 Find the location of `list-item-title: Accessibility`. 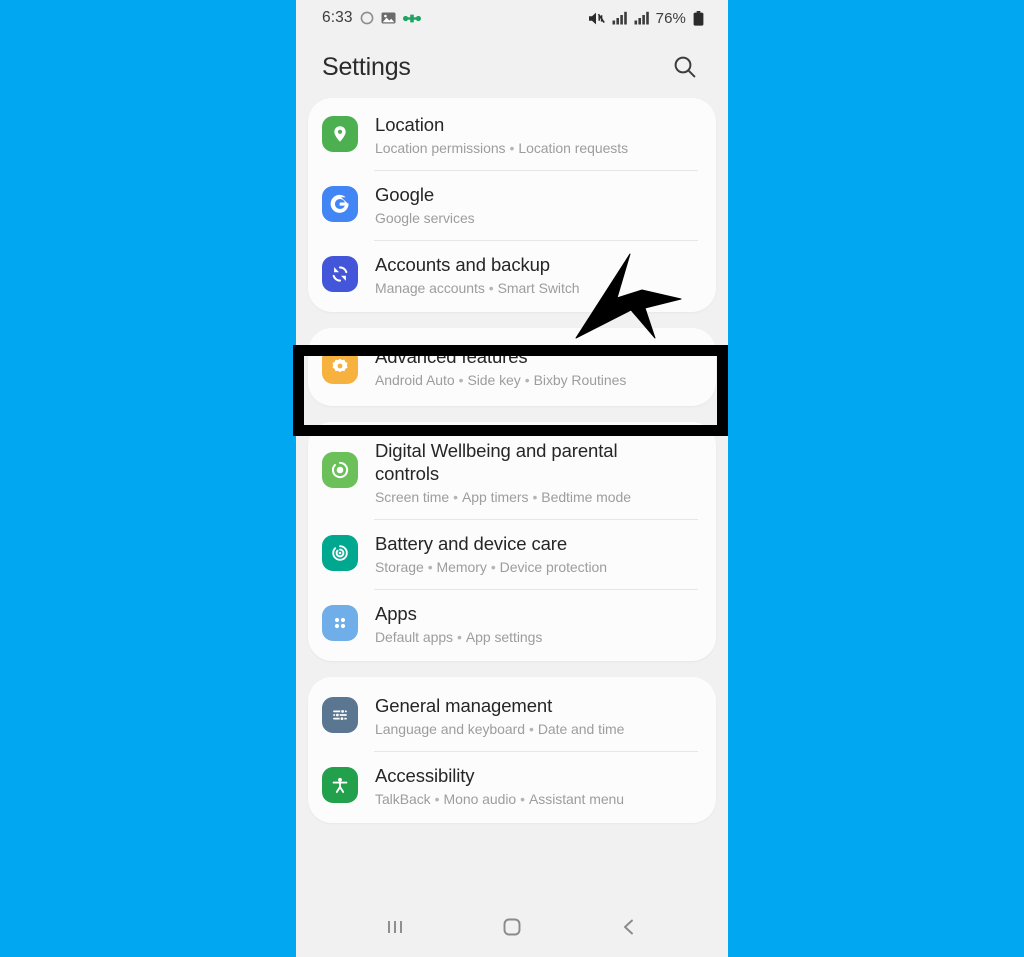

list-item-title: Accessibility is located at coordinates (425, 775).